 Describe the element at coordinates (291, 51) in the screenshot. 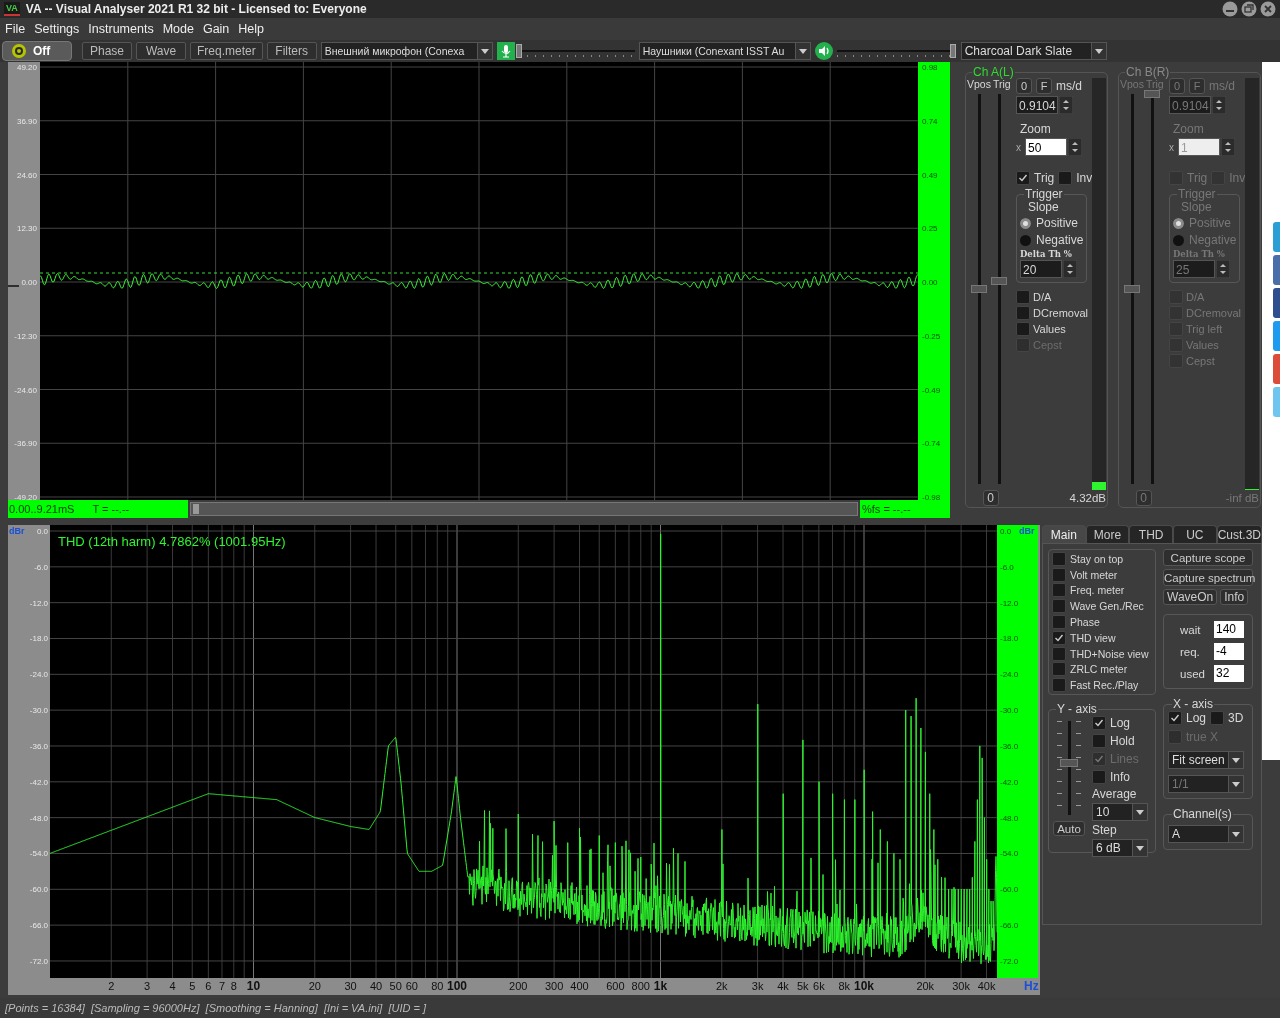

I see `toolbar-button: Filters` at that location.